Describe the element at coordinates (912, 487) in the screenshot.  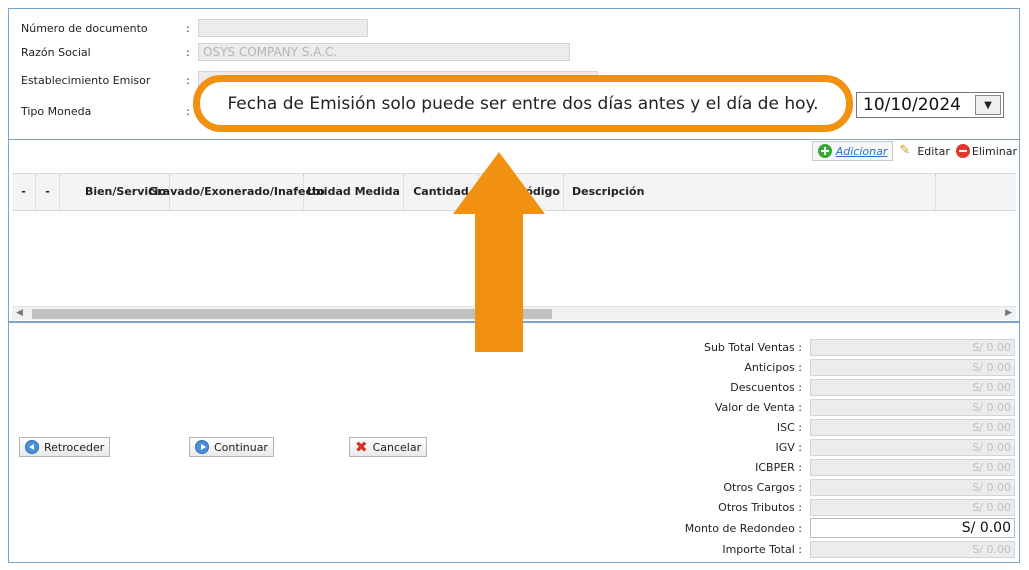
I see `otros-cargos-value: S/ 0.00` at that location.